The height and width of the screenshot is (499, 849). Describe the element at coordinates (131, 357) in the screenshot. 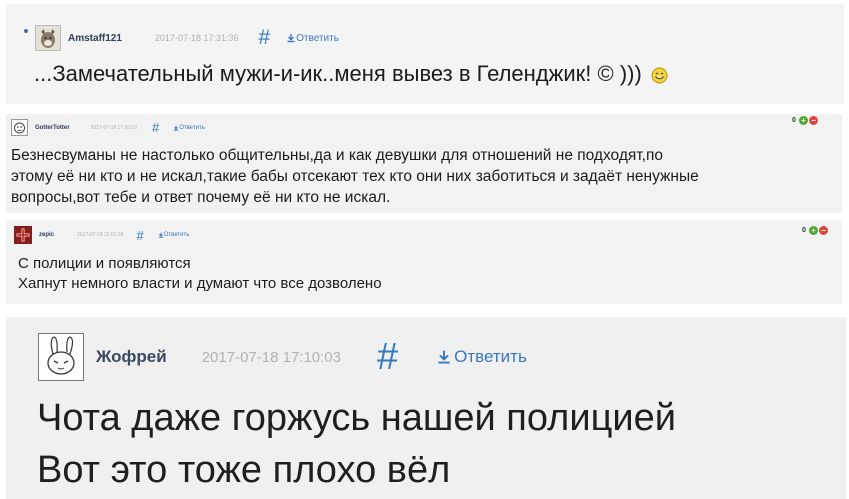

I see `author-name: Жофрей` at that location.